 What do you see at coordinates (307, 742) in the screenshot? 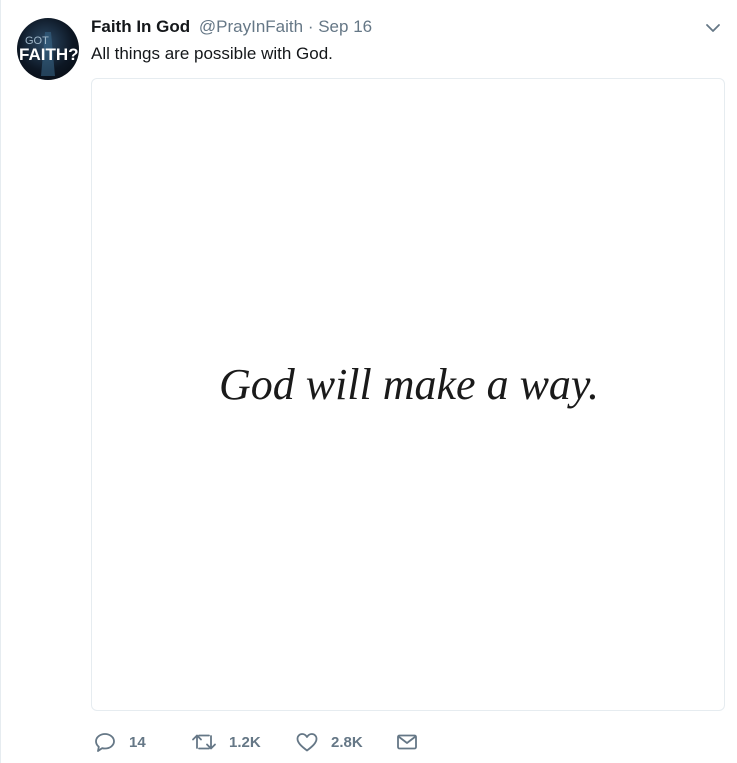
I see `heart-icon` at bounding box center [307, 742].